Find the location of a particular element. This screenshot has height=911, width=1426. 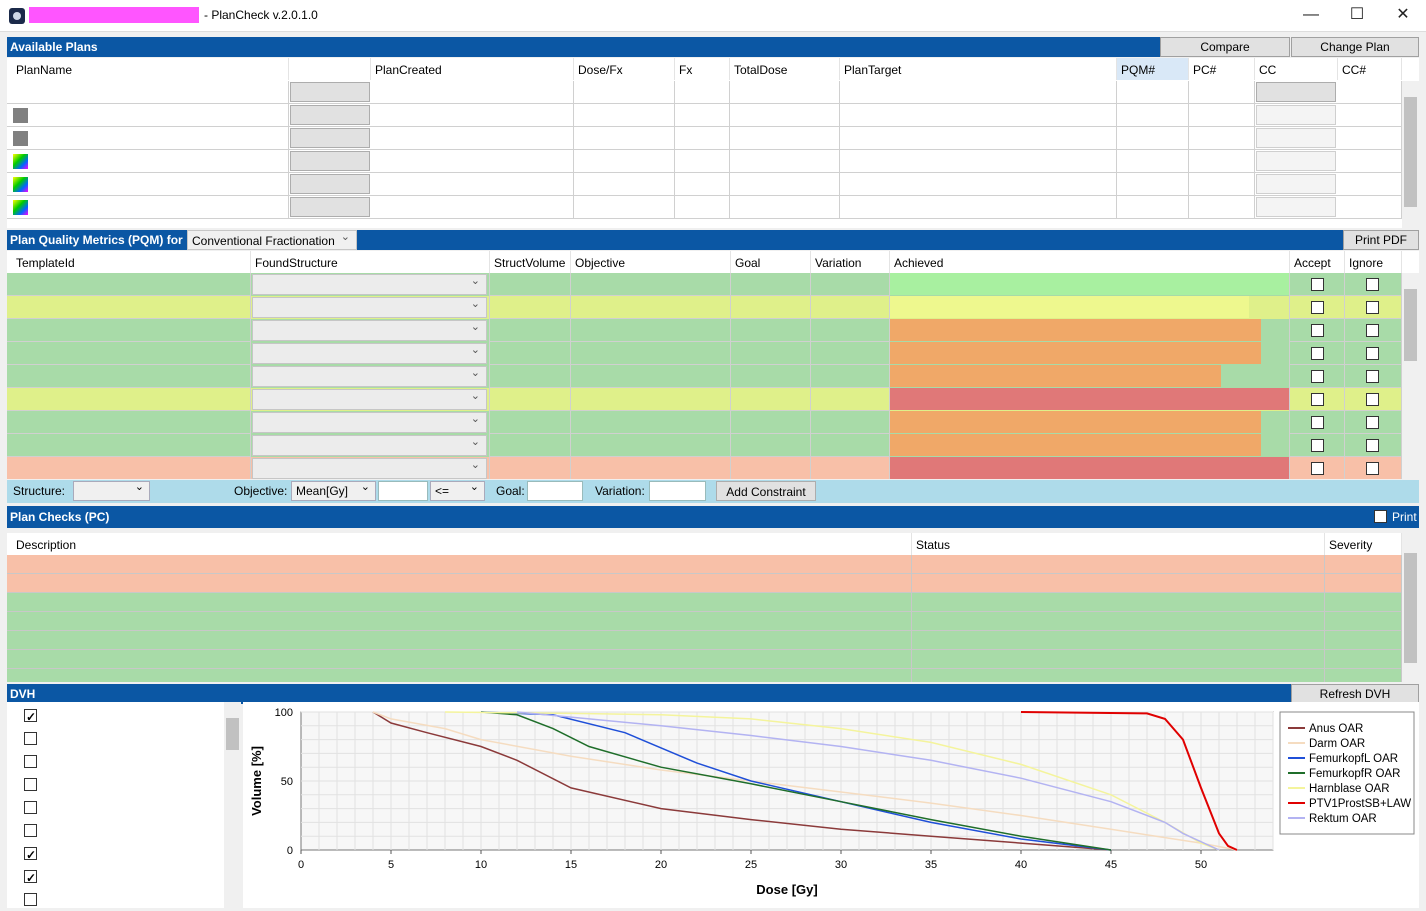

refresh-dvh-button: Refresh DVH is located at coordinates (1355, 694).